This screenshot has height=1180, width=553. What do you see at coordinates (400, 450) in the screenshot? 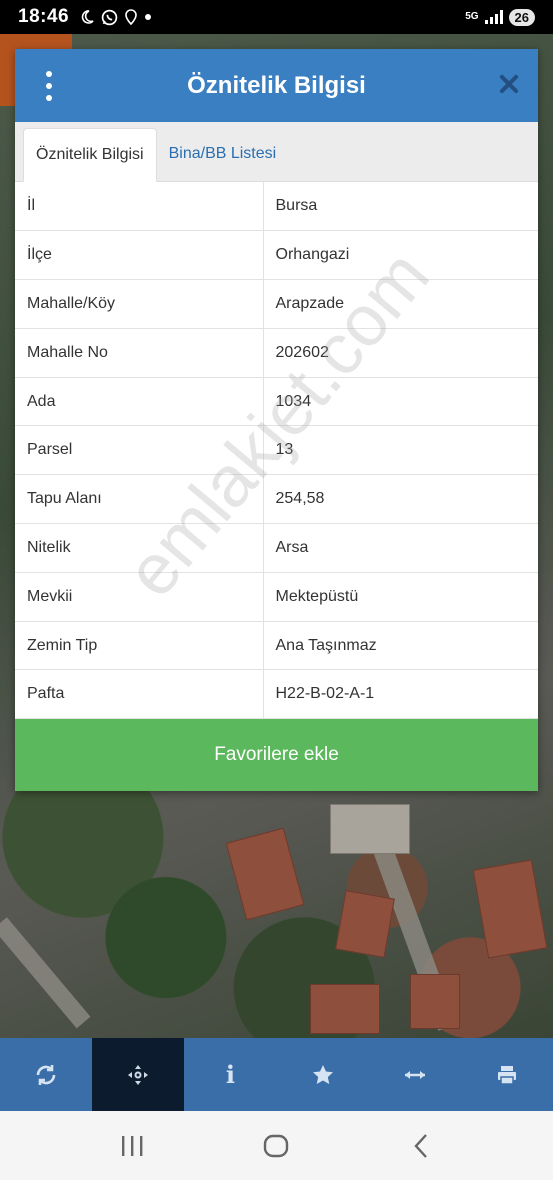
I see `attribute-value: 13` at bounding box center [400, 450].